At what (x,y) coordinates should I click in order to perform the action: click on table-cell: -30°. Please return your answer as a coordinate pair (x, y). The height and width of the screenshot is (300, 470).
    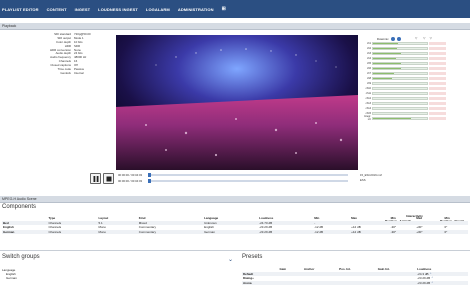
    Looking at the image, I should click on (402, 232).